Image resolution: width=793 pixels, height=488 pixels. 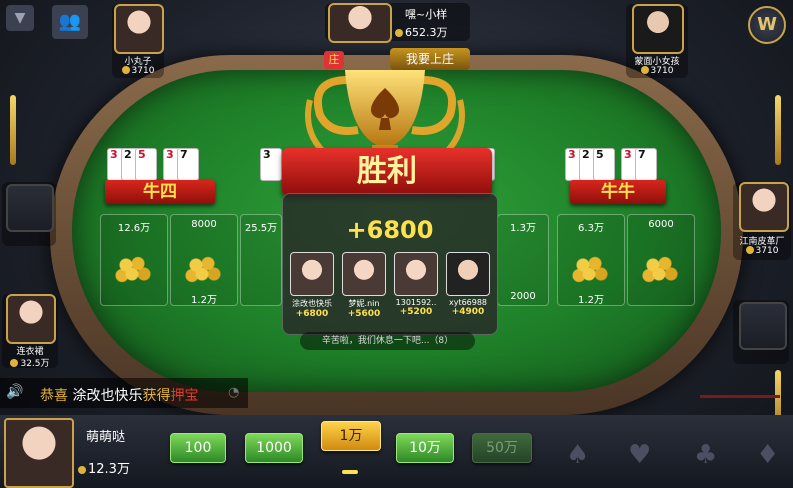 I want to click on winner-card: 1301592.. +5200, so click(x=416, y=284).